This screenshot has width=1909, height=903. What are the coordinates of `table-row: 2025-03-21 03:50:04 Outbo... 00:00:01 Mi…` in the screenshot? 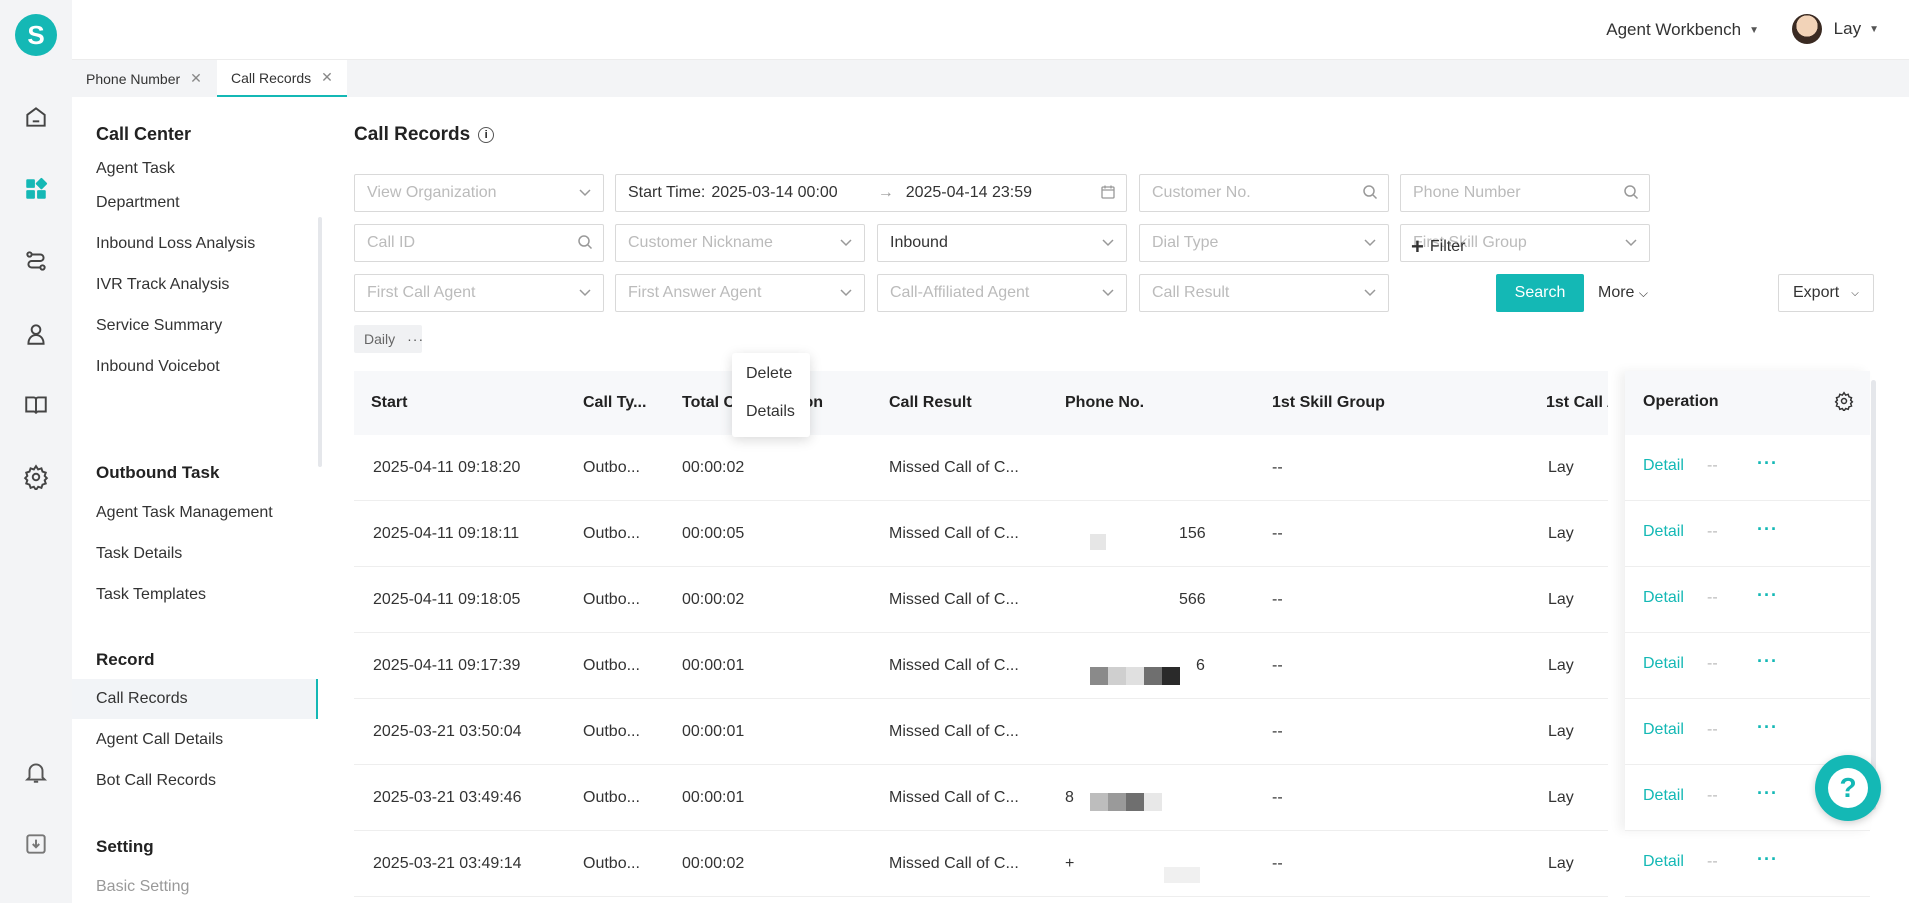 It's located at (981, 732).